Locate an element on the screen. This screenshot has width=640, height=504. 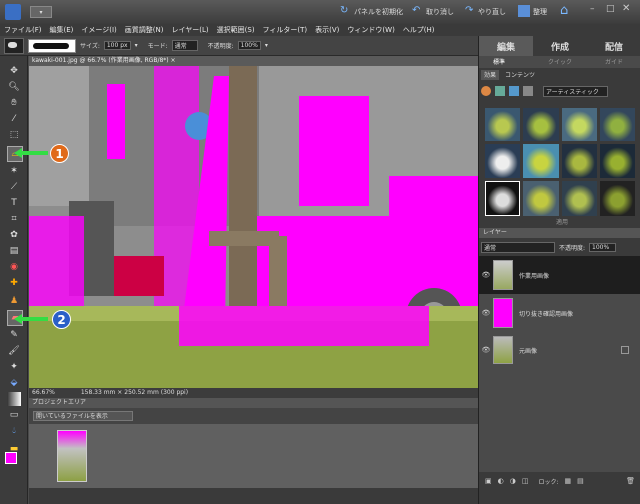
panel-reset-button: パネルを初期化 is located at coordinates (378, 12).